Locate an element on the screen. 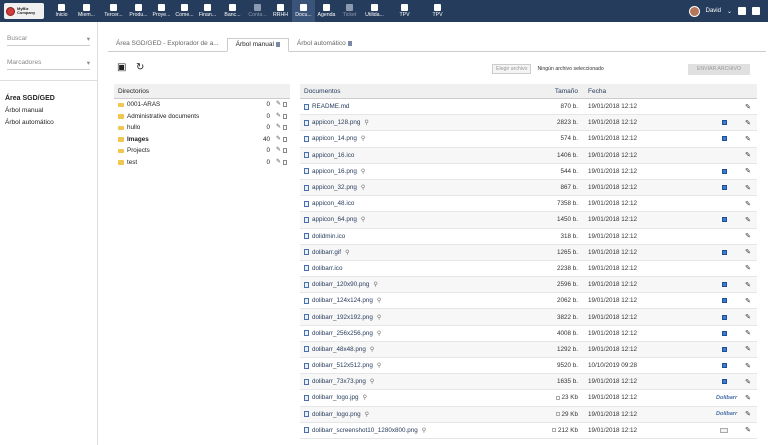 The image size is (768, 445). directory-row: Images 40 ✎ is located at coordinates (202, 140).